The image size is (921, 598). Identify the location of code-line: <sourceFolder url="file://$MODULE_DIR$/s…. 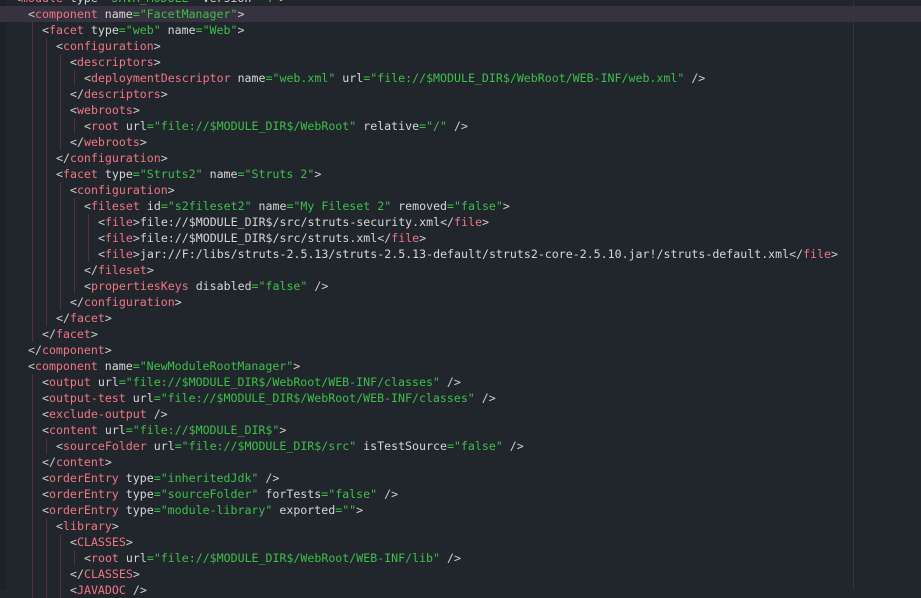
(460, 446).